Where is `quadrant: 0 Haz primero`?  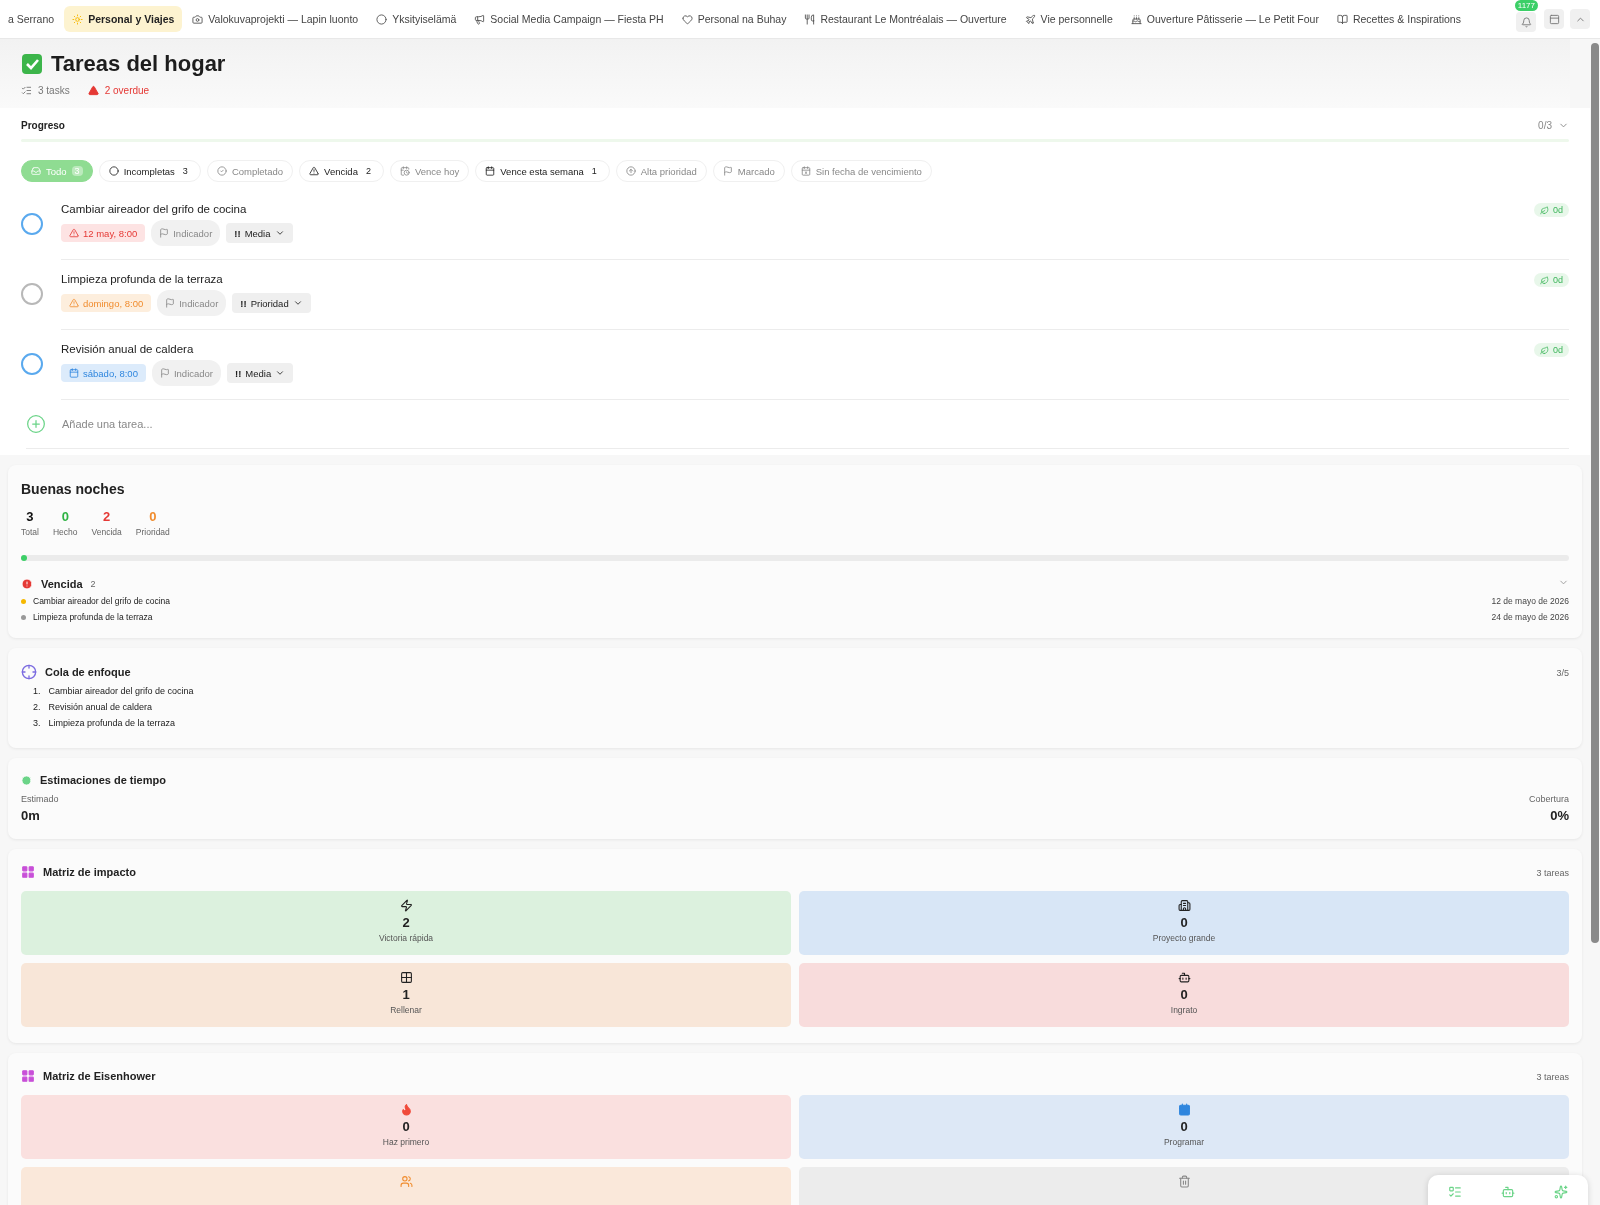 quadrant: 0 Haz primero is located at coordinates (406, 1127).